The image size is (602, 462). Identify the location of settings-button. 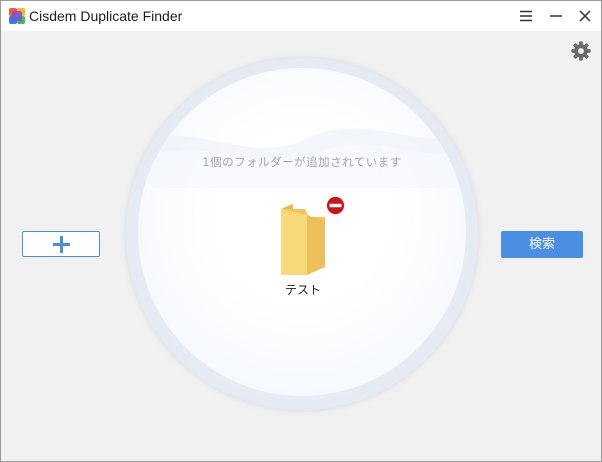
(581, 51).